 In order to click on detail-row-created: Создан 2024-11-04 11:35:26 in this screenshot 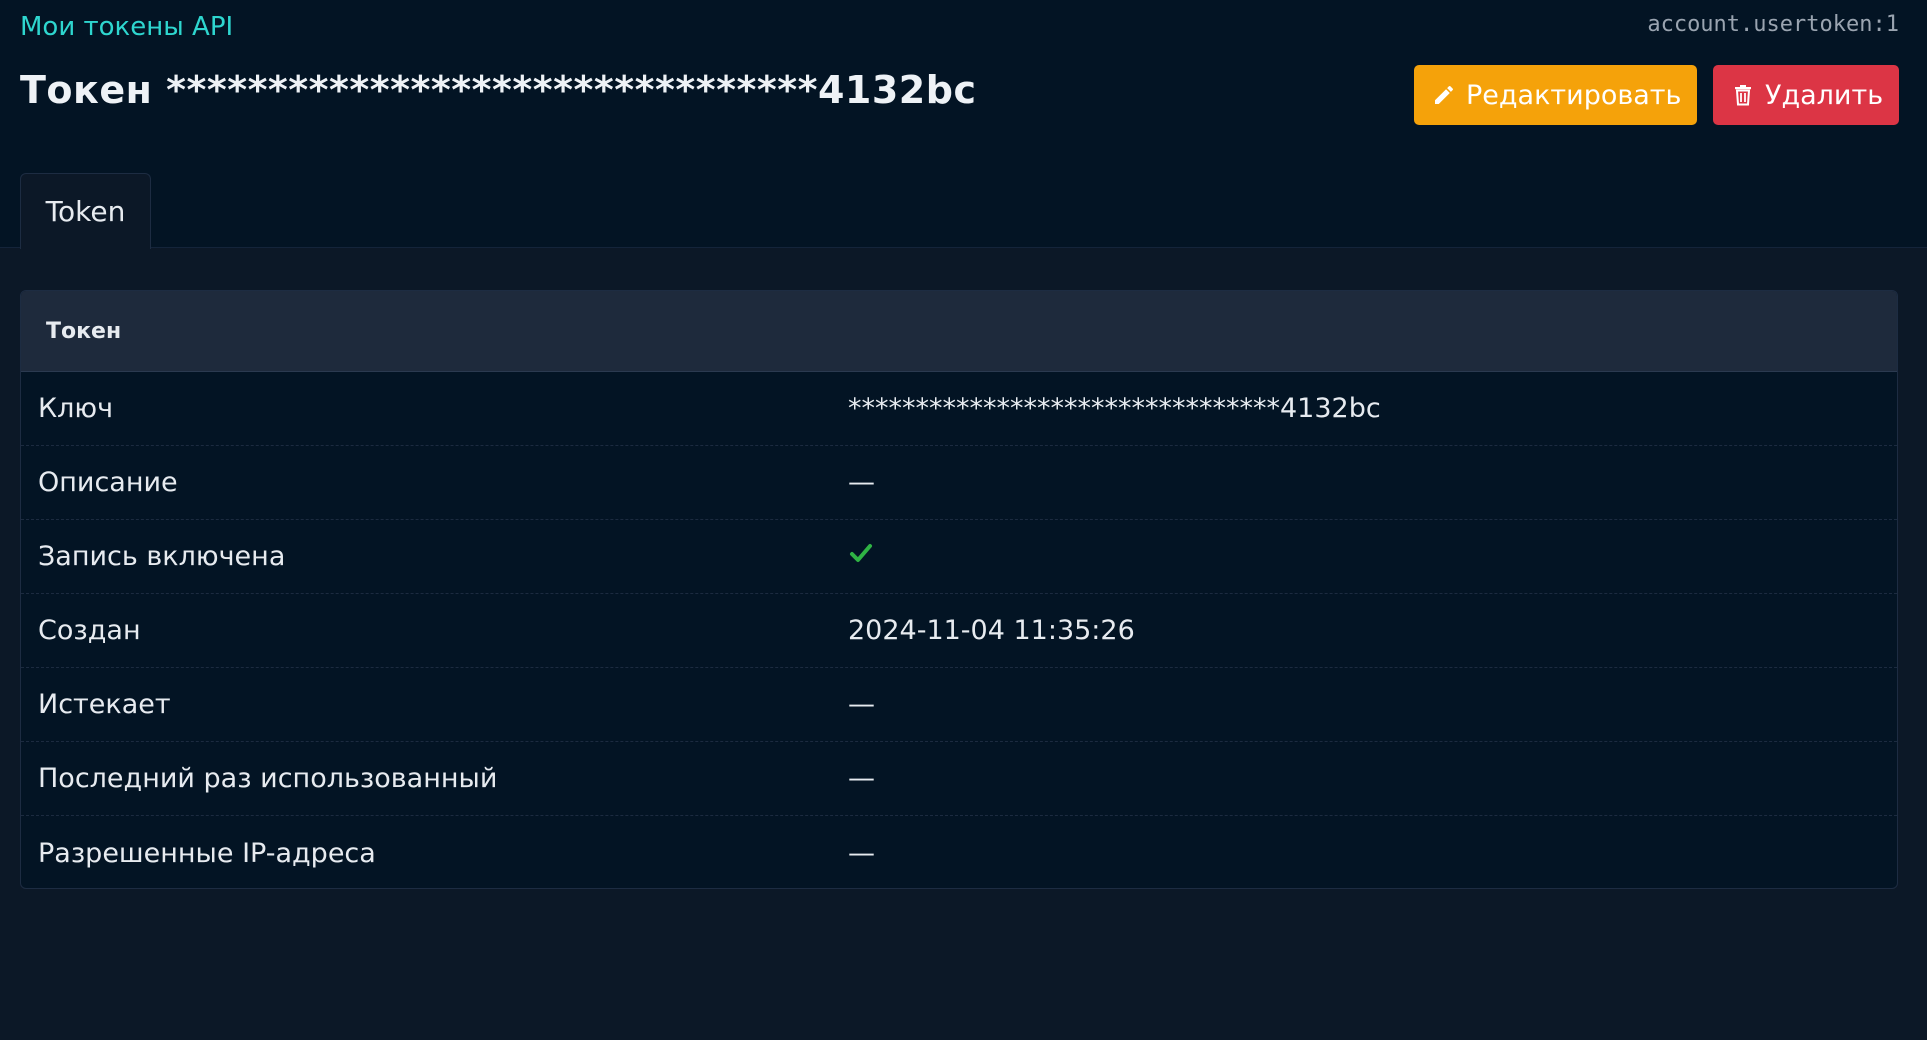, I will do `click(959, 631)`.